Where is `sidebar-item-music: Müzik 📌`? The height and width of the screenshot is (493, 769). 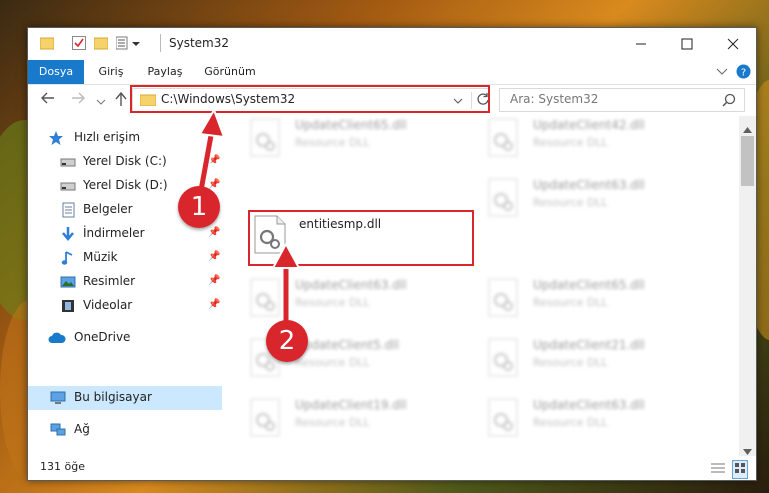 sidebar-item-music: Müzik 📌 is located at coordinates (125, 258).